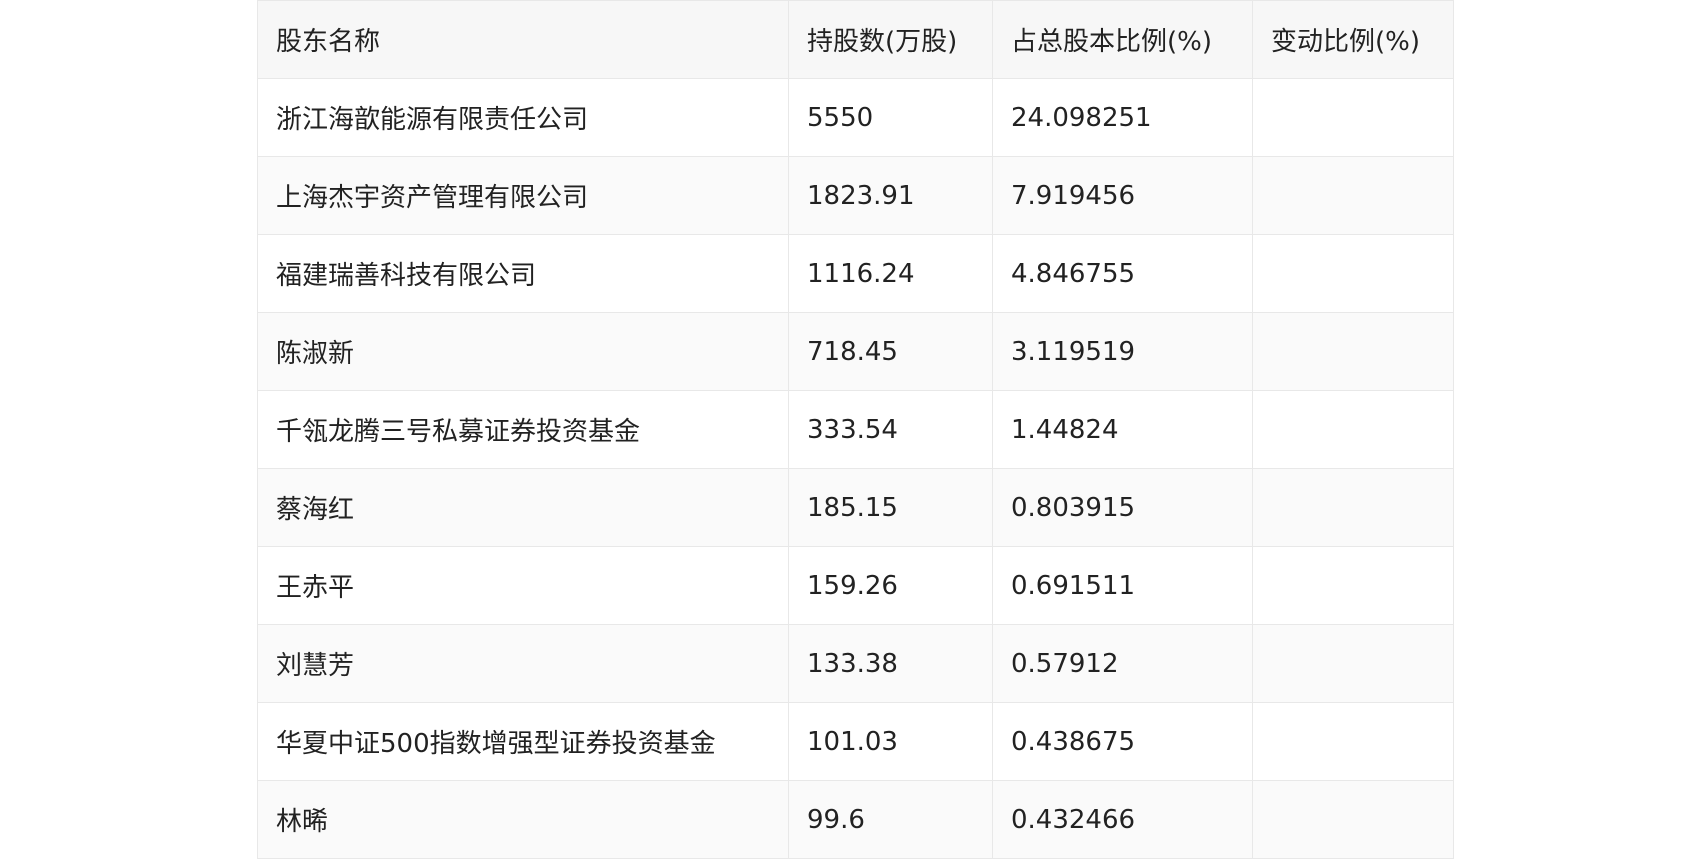 This screenshot has width=1700, height=860. I want to click on table-row: 刘慧芳 133.38 0.57912, so click(855, 663).